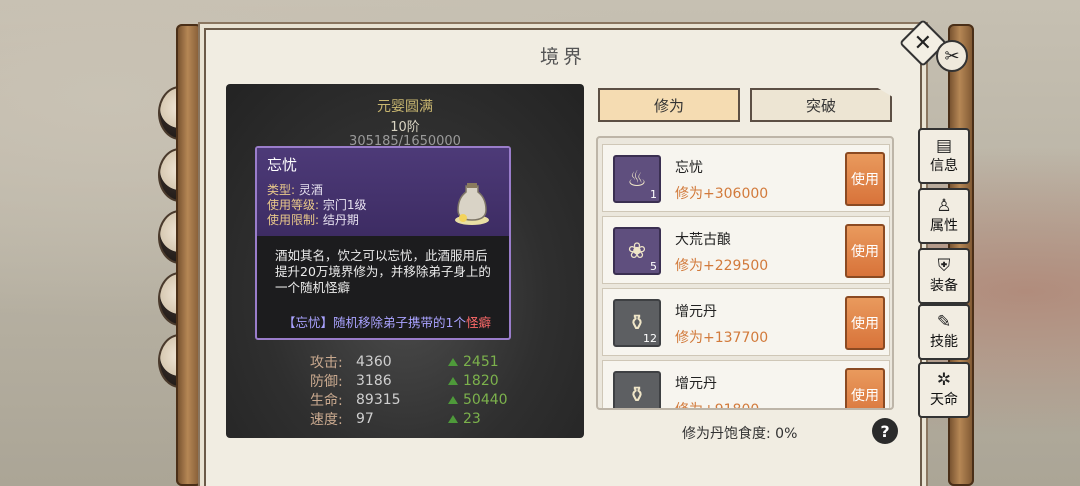 The height and width of the screenshot is (486, 1080). Describe the element at coordinates (746, 250) in the screenshot. I see `list-item: ❀ 5 大荒古酿 修为+229500 使用` at that location.